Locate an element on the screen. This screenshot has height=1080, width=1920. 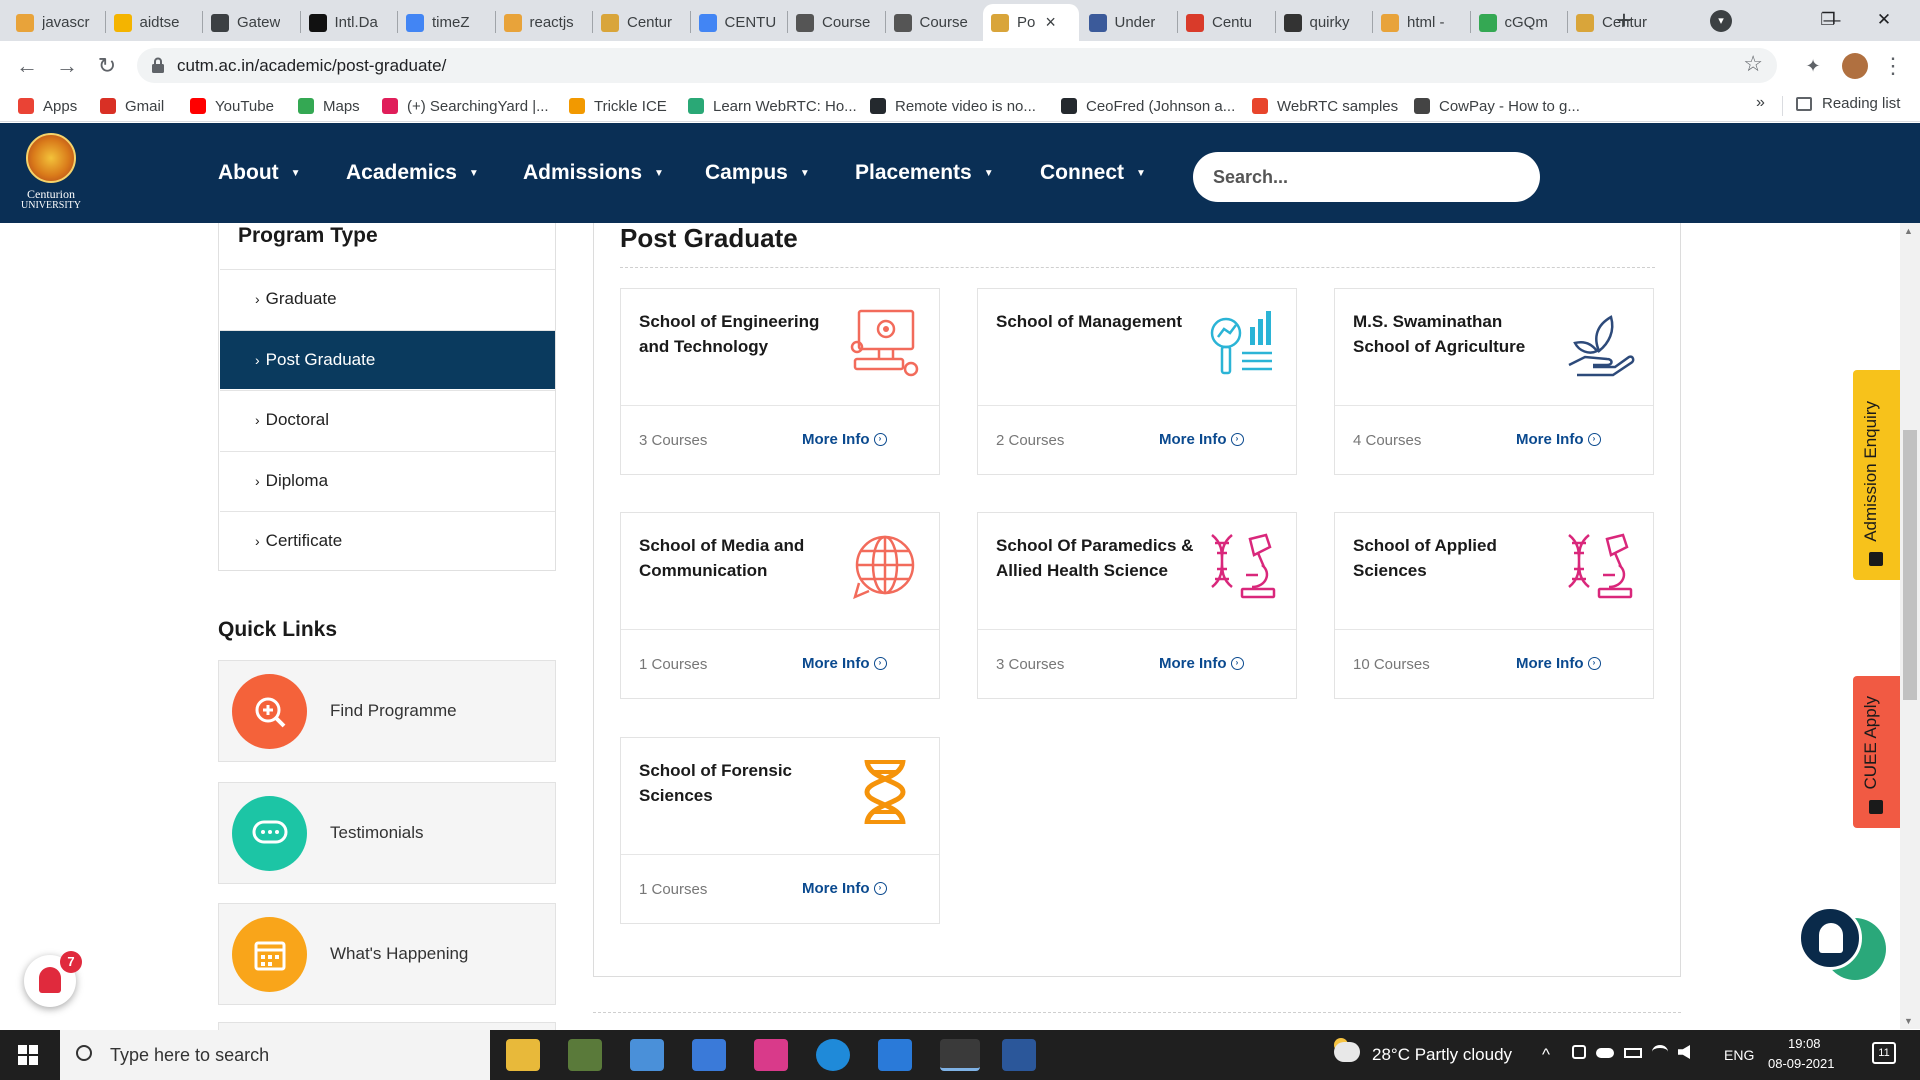
cuee-apply-tab: CUEE Apply is located at coordinates (1876, 752).